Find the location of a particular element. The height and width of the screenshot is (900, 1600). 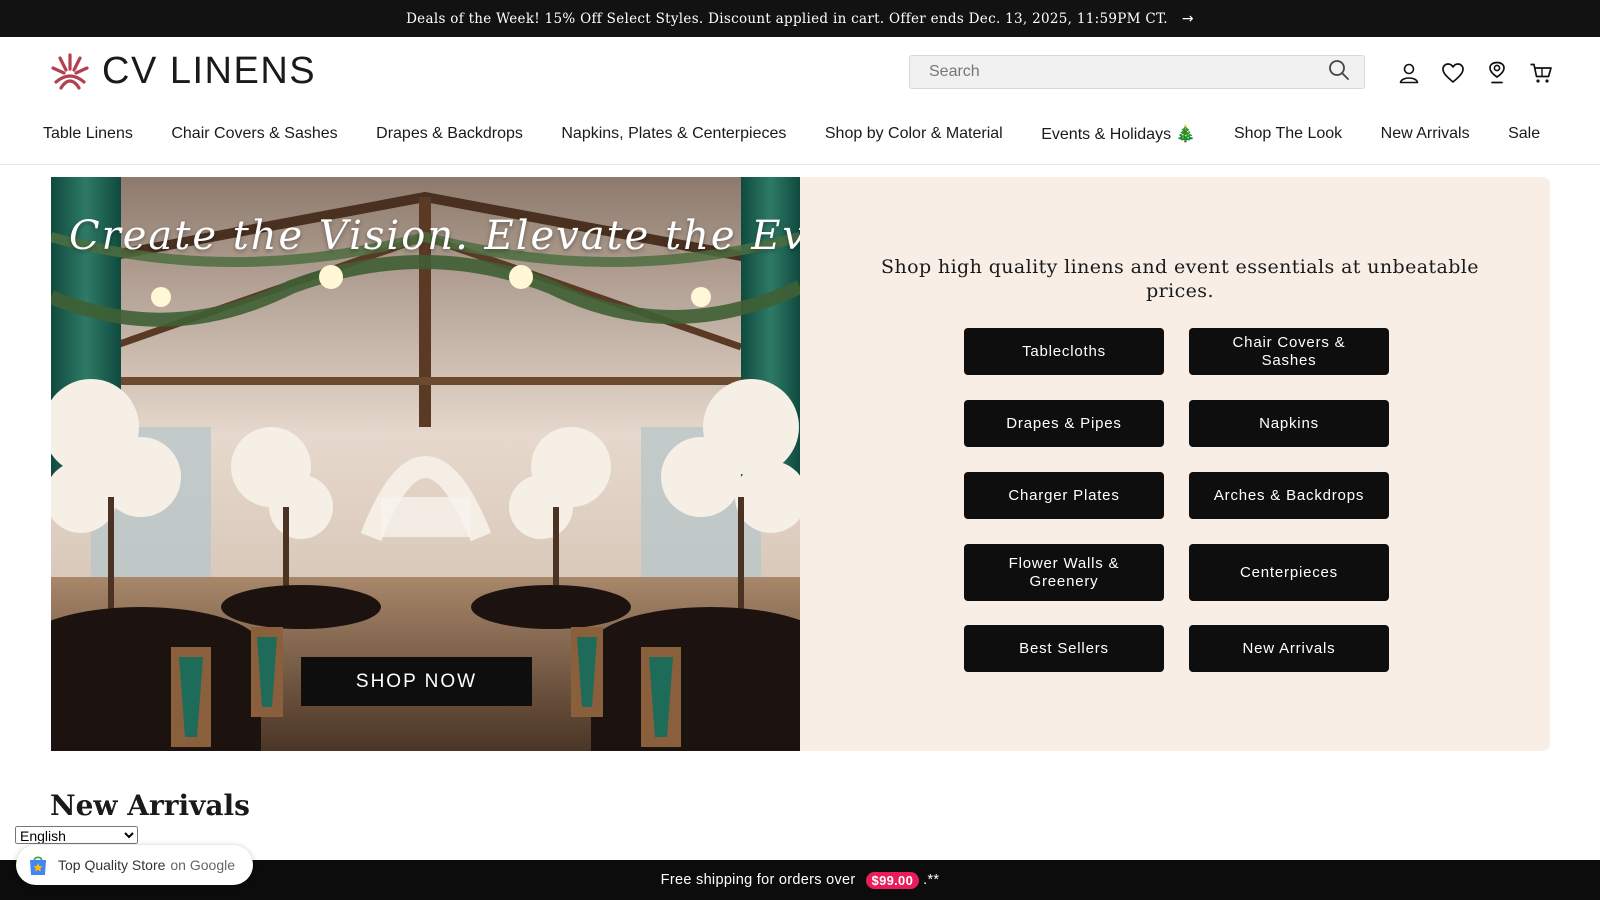

shipping-threshold-badge: $99.00 is located at coordinates (892, 880).